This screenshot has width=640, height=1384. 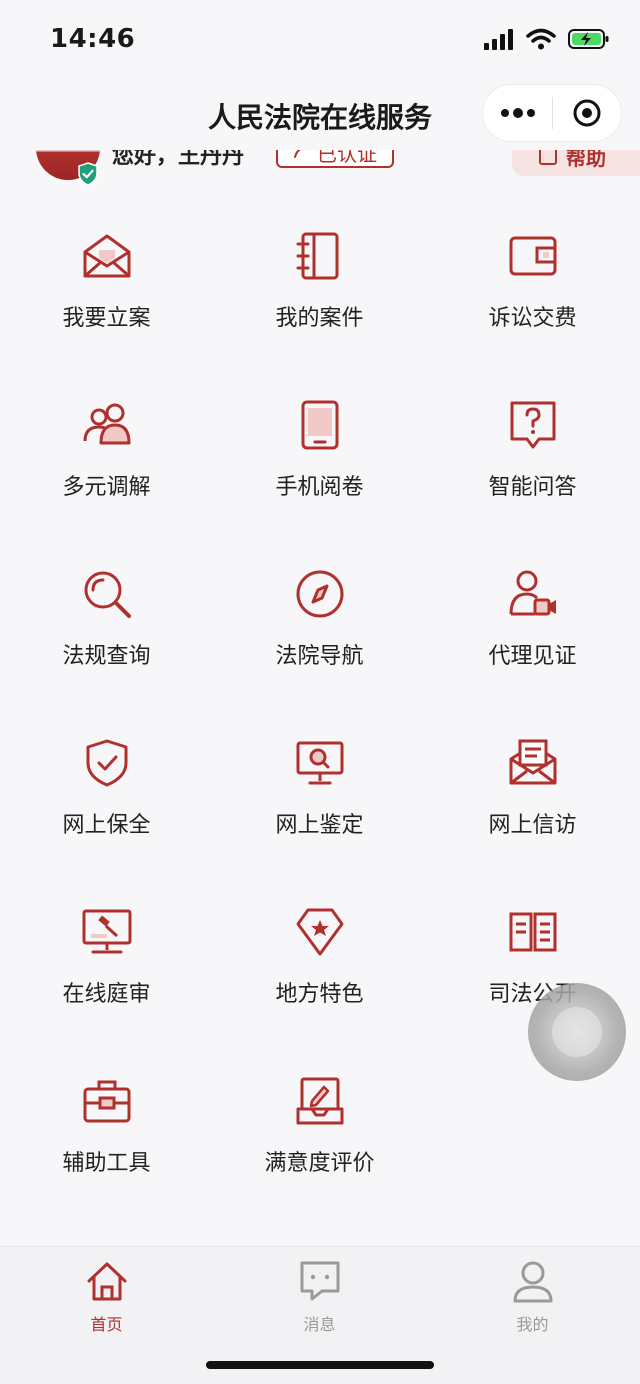 I want to click on message-icon, so click(x=319, y=1281).